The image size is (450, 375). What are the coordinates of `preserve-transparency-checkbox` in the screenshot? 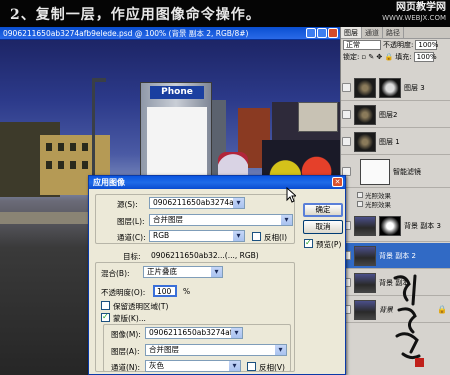 It's located at (105, 305).